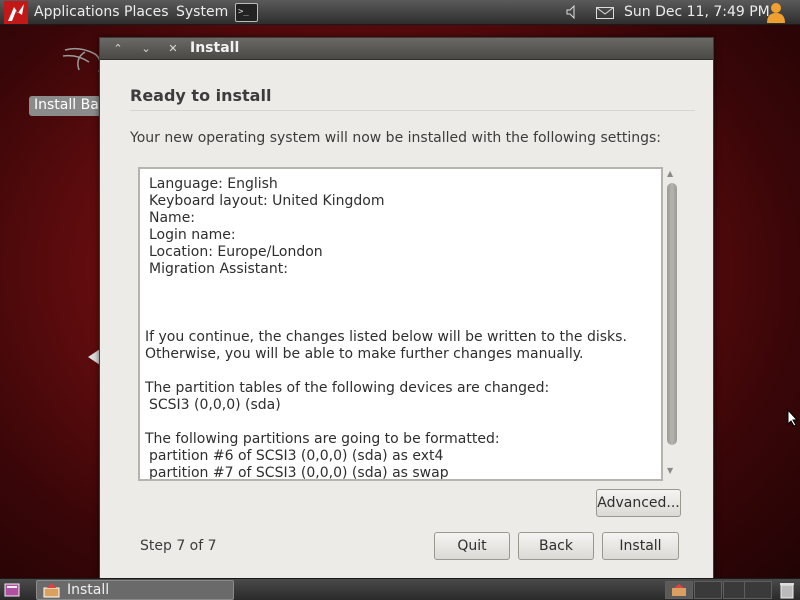 This screenshot has height=600, width=800. Describe the element at coordinates (605, 13) in the screenshot. I see `mail-icon` at that location.